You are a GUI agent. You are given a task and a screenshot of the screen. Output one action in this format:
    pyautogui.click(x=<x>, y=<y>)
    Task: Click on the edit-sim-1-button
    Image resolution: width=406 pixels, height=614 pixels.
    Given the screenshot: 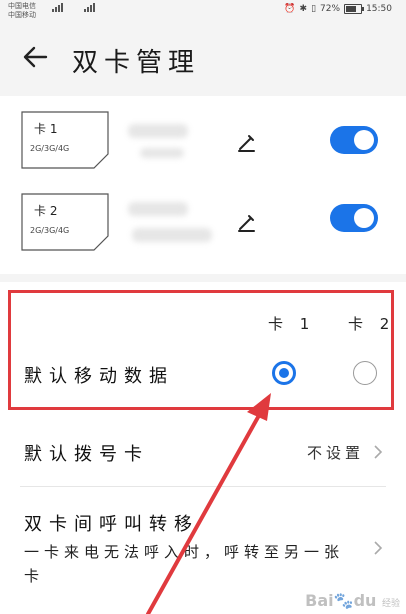 What is the action you would take?
    pyautogui.click(x=247, y=143)
    